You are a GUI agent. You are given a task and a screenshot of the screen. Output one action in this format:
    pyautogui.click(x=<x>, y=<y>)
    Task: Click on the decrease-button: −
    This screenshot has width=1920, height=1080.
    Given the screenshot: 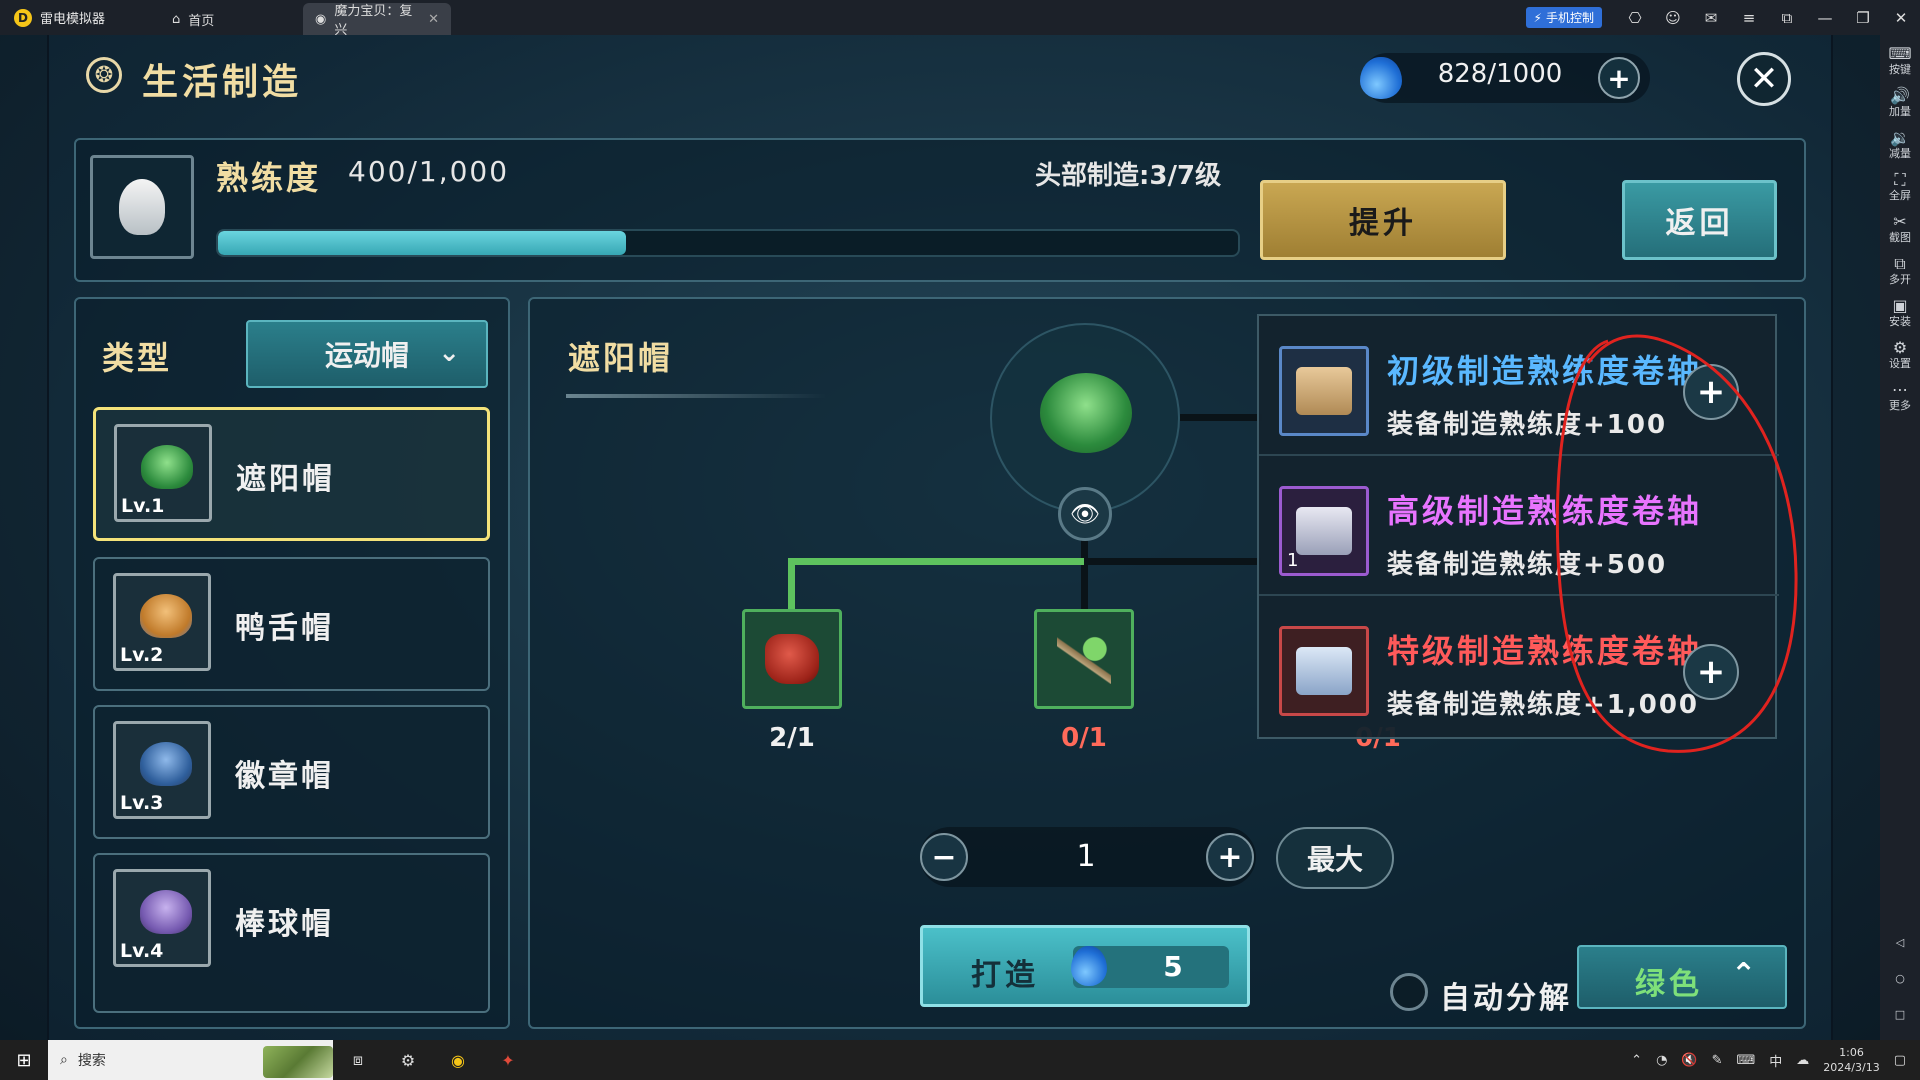 What is the action you would take?
    pyautogui.click(x=944, y=857)
    